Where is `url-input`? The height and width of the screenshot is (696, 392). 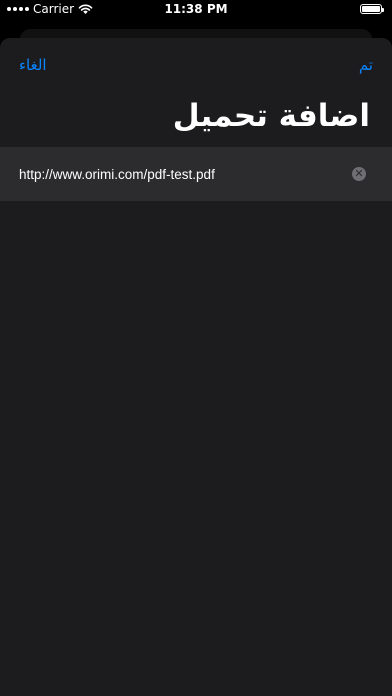 url-input is located at coordinates (174, 174).